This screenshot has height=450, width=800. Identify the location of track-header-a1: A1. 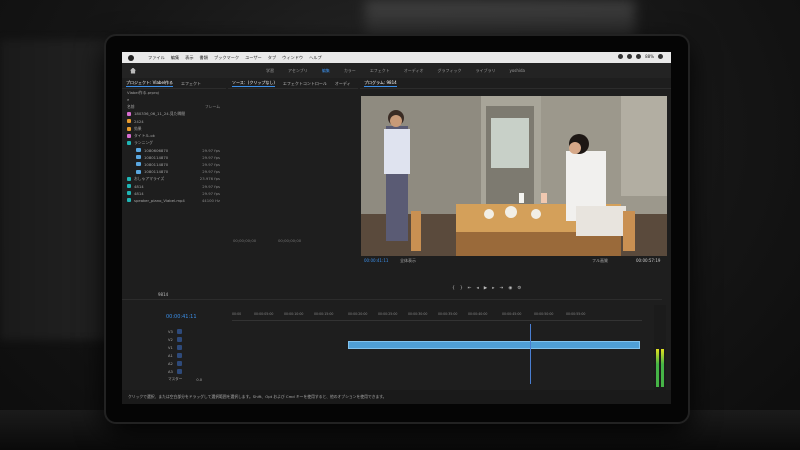
(175, 355).